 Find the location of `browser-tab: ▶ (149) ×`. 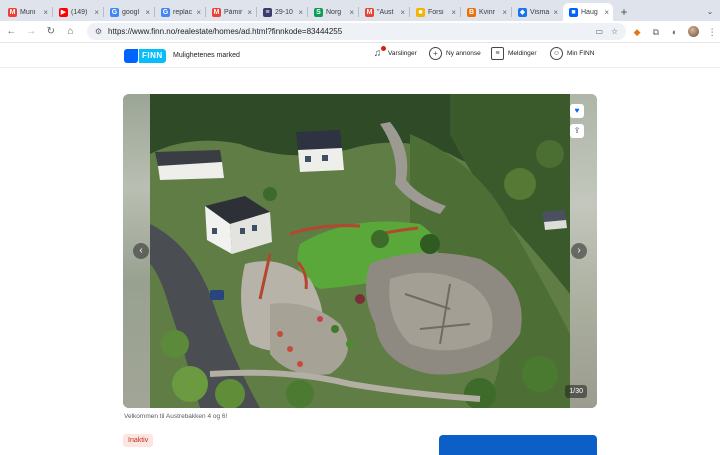

browser-tab: ▶ (149) × is located at coordinates (77, 12).